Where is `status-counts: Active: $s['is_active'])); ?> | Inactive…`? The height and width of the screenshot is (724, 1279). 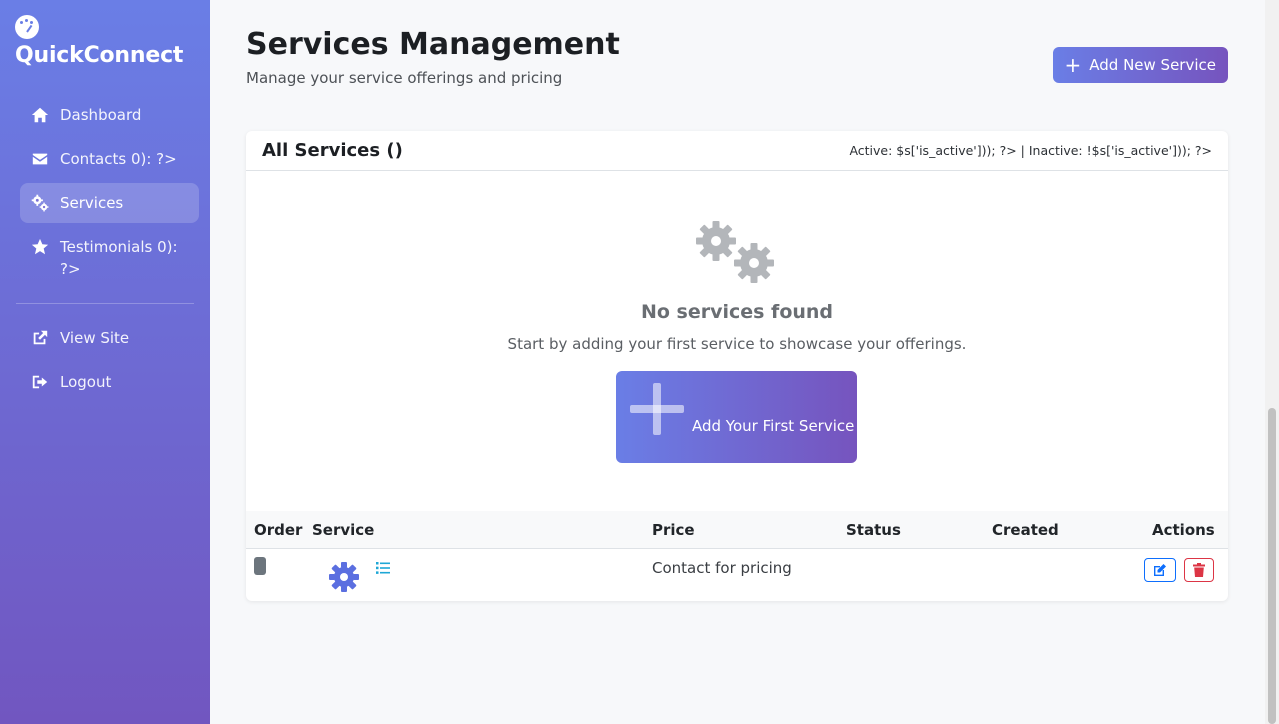 status-counts: Active: $s['is_active'])); ?> | Inactive… is located at coordinates (1030, 150).